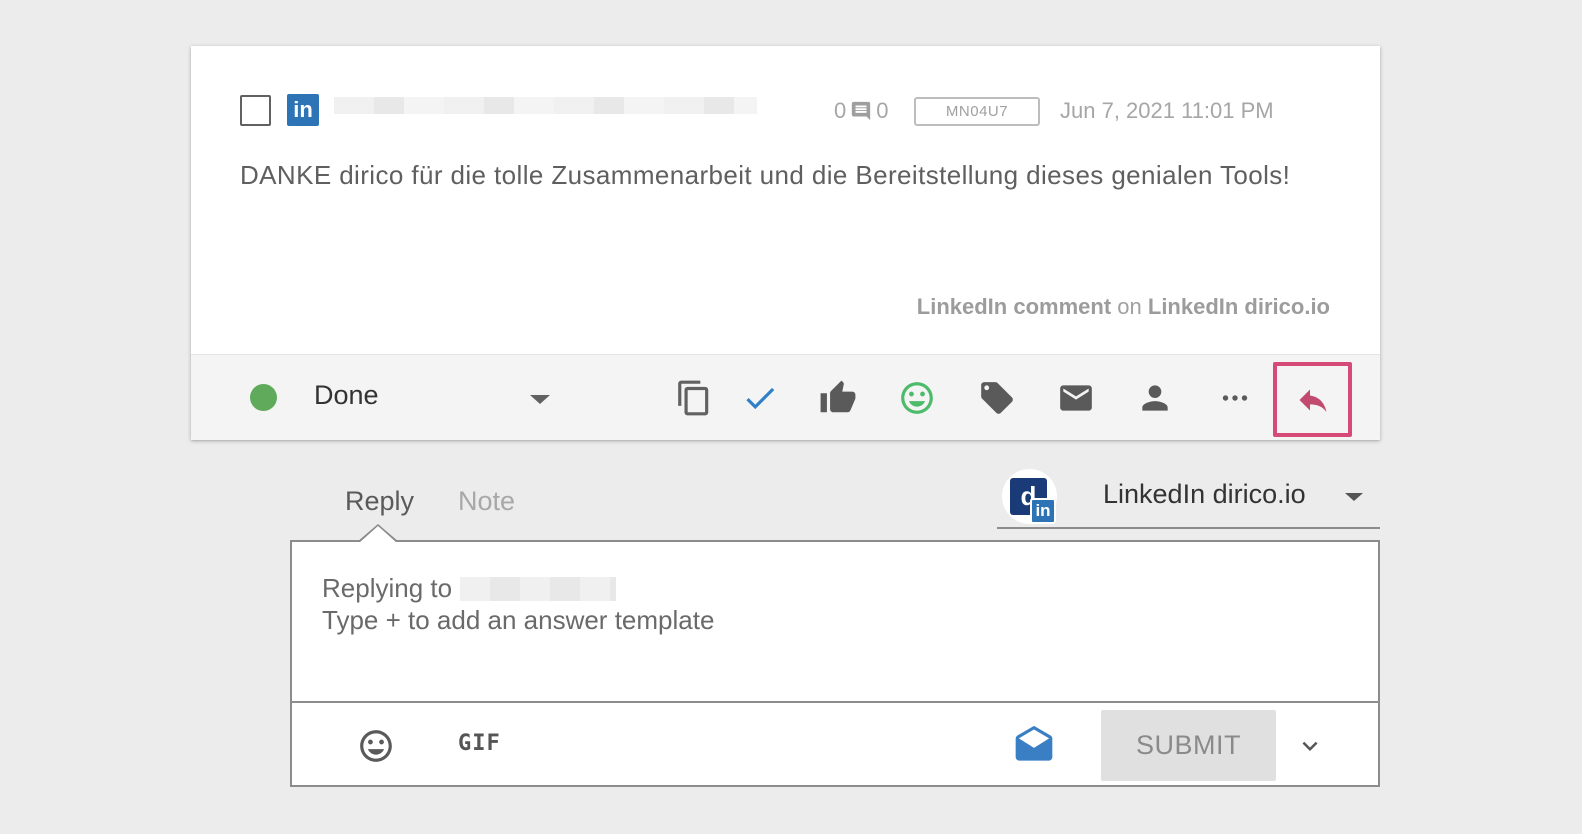 This screenshot has width=1582, height=834. What do you see at coordinates (1310, 746) in the screenshot?
I see `chevron-down-icon` at bounding box center [1310, 746].